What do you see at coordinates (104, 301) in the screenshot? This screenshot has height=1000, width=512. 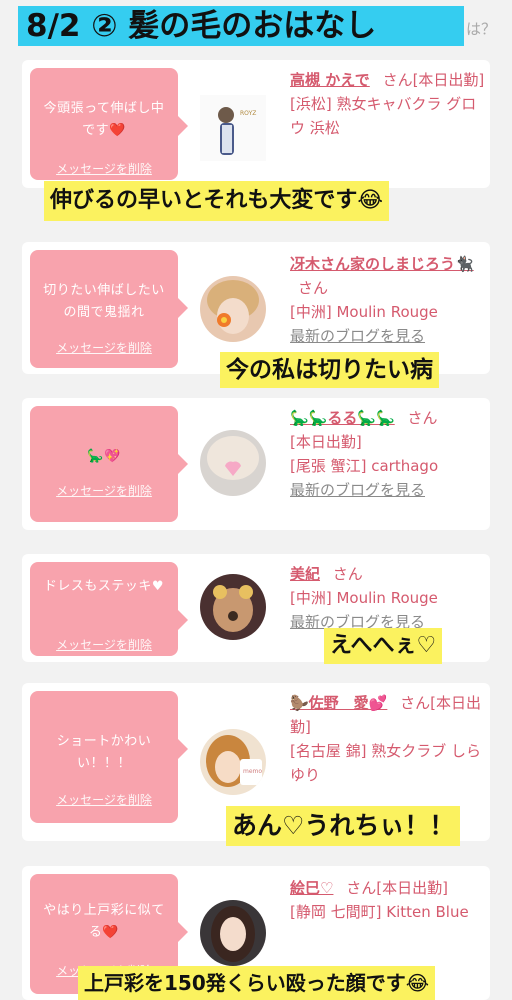 I see `message-text: 切りたい伸ばしたいの間で鬼揺れ` at bounding box center [104, 301].